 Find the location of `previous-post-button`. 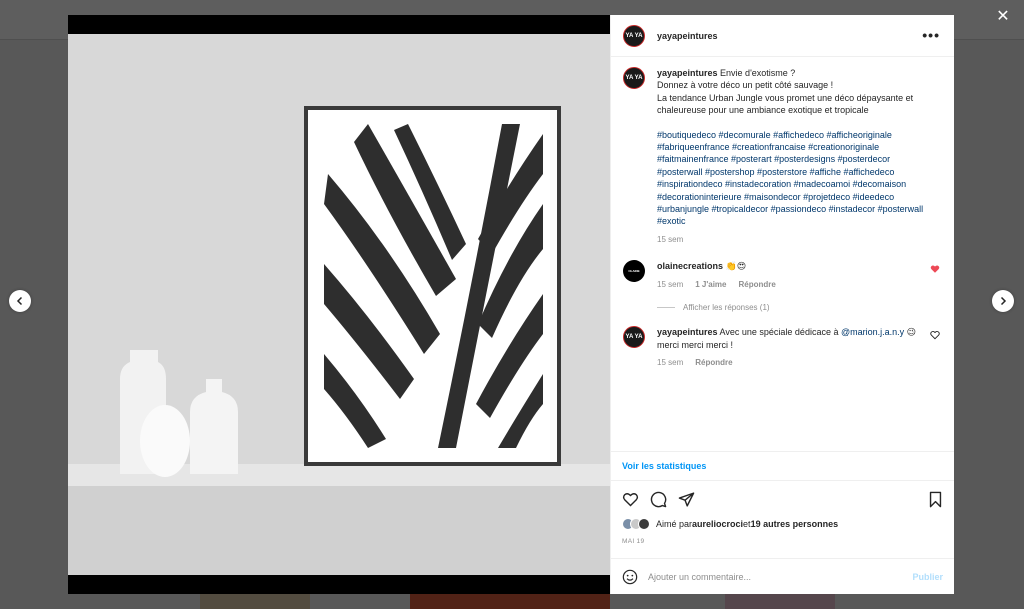

previous-post-button is located at coordinates (20, 301).